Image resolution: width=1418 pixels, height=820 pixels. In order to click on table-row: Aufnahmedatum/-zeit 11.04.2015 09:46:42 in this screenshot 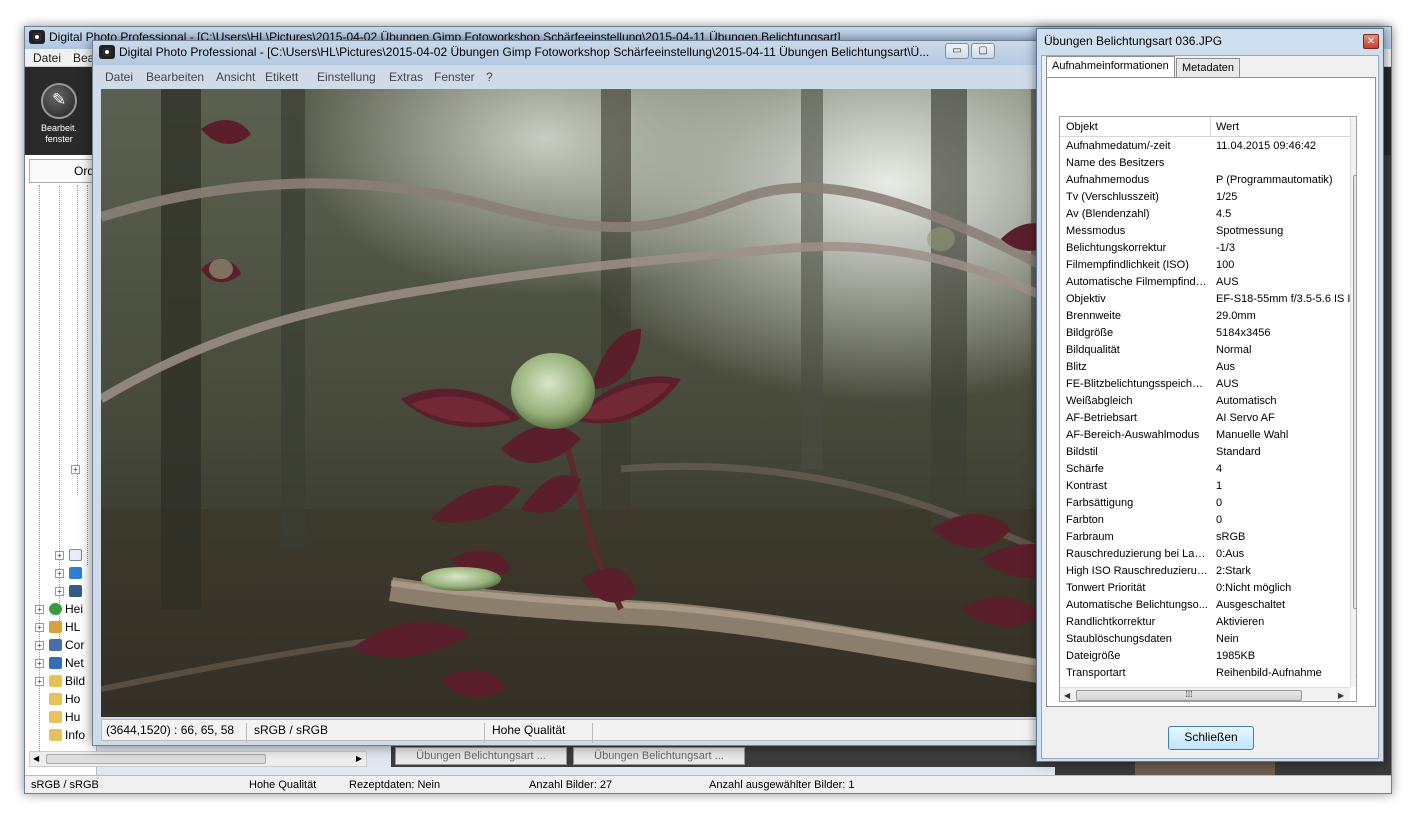, I will do `click(1205, 146)`.